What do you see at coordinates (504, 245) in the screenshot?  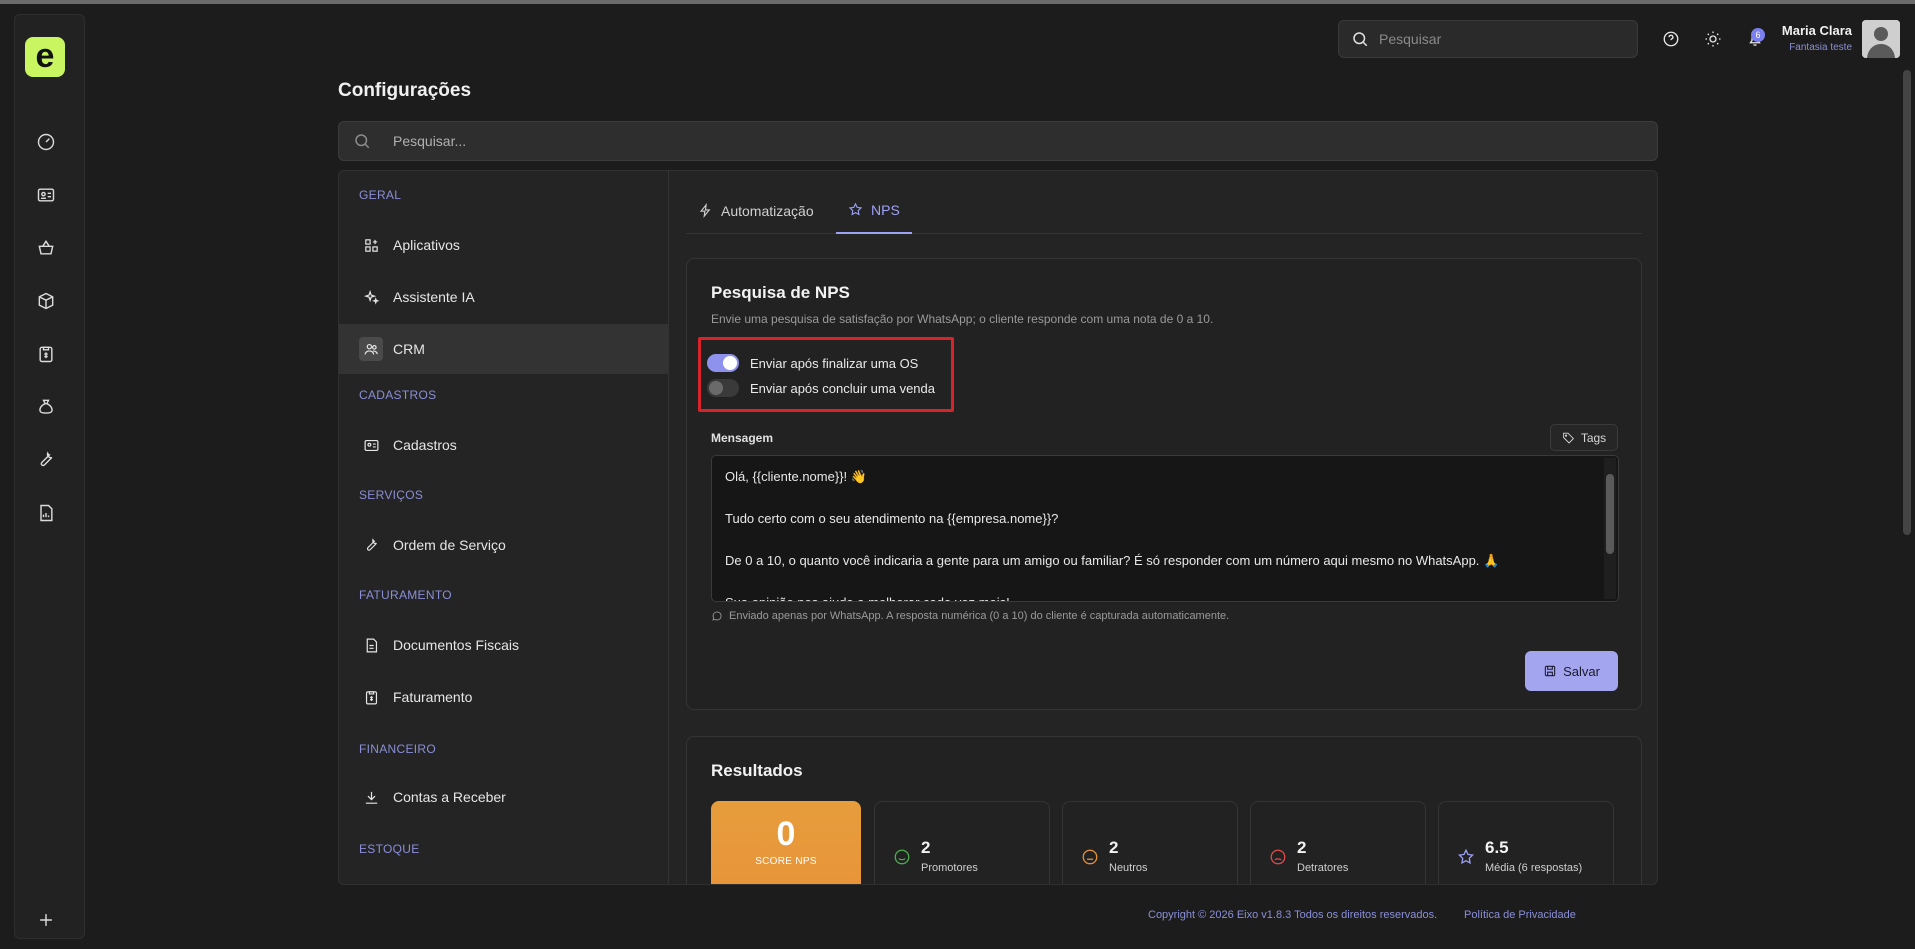 I see `sidebar-item-aplicativos: Aplicativos` at bounding box center [504, 245].